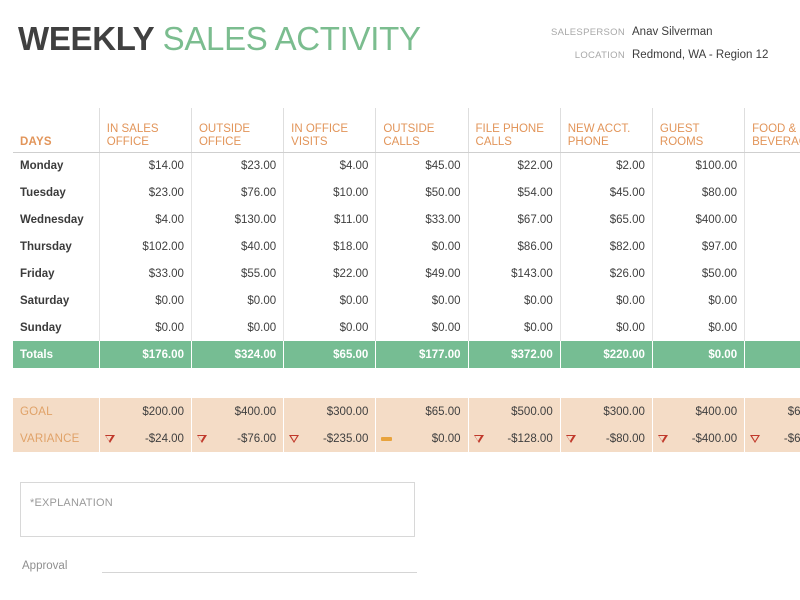 The height and width of the screenshot is (600, 800). I want to click on location-field: Redmond, WA - Region 12, so click(712, 55).